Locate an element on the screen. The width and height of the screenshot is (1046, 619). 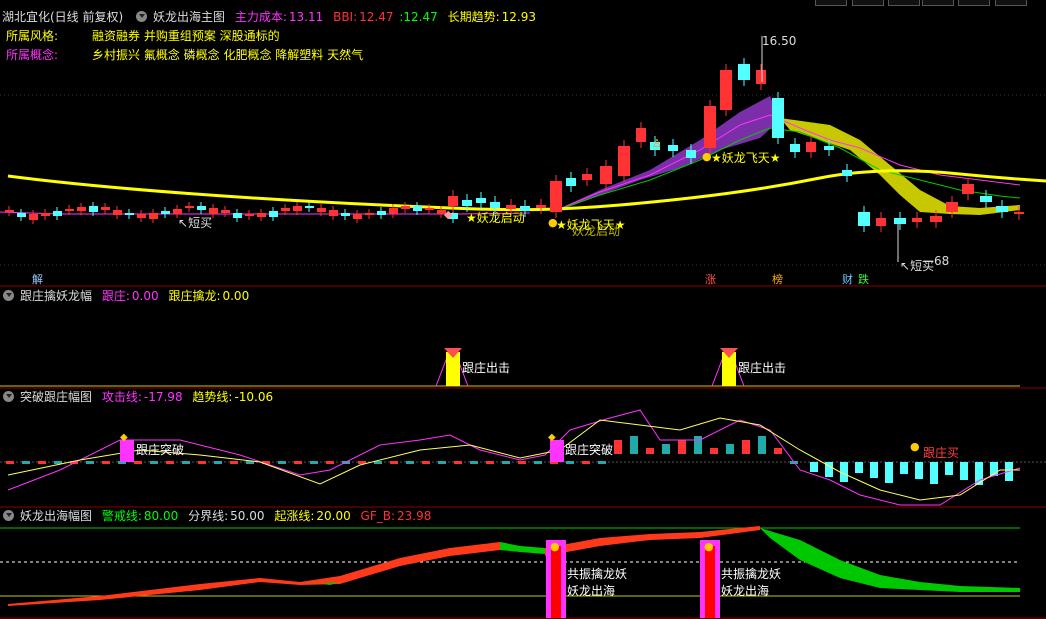
panel3-name: 突破跟庄幅图 is located at coordinates (56, 397).